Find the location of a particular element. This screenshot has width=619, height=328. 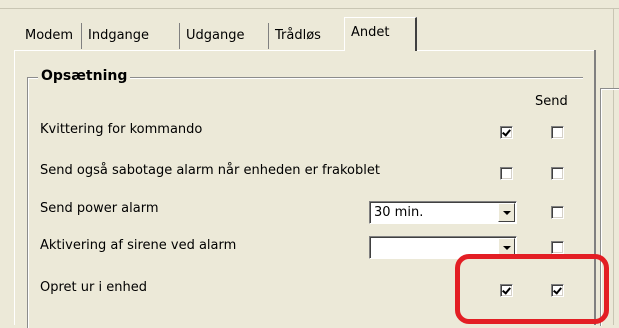

tab-label: Udgange is located at coordinates (215, 35).